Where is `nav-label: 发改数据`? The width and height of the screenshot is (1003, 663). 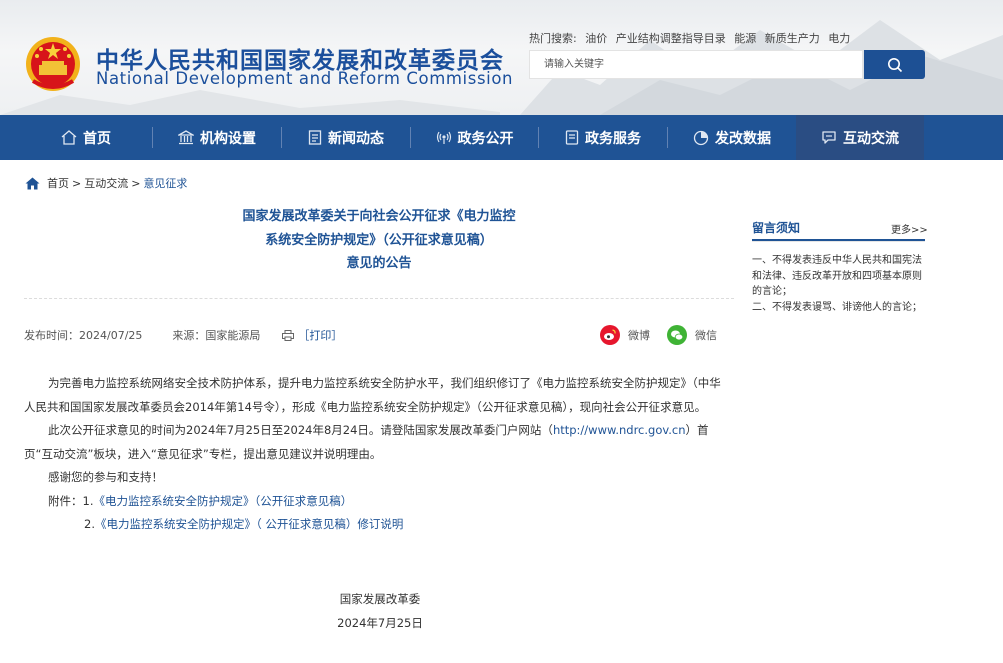 nav-label: 发改数据 is located at coordinates (743, 138).